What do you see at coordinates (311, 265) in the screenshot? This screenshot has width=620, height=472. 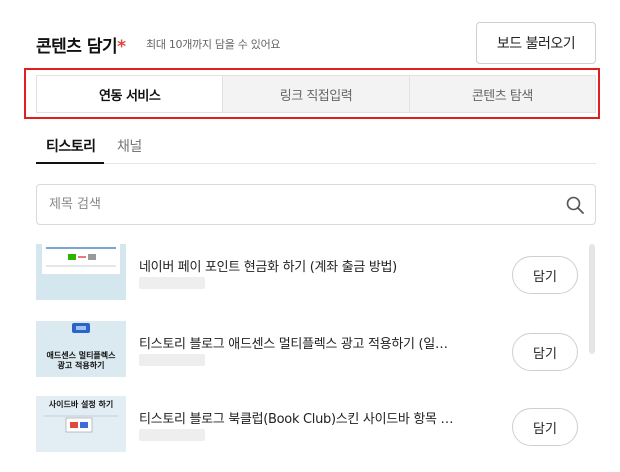 I see `post-title: 네이버 페이 포인트 현금화 하기 (계좌 출금 방법)` at bounding box center [311, 265].